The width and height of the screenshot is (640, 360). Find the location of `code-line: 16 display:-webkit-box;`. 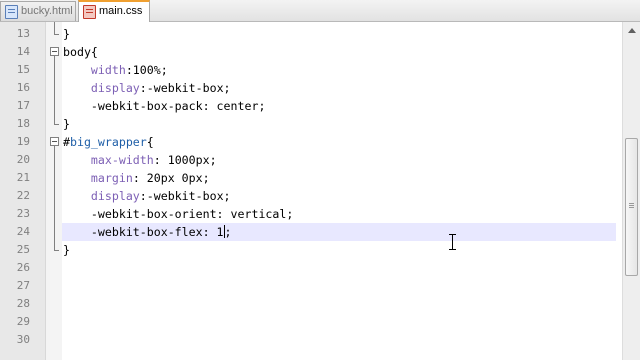

code-line: 16 display:-webkit-box; is located at coordinates (311, 88).